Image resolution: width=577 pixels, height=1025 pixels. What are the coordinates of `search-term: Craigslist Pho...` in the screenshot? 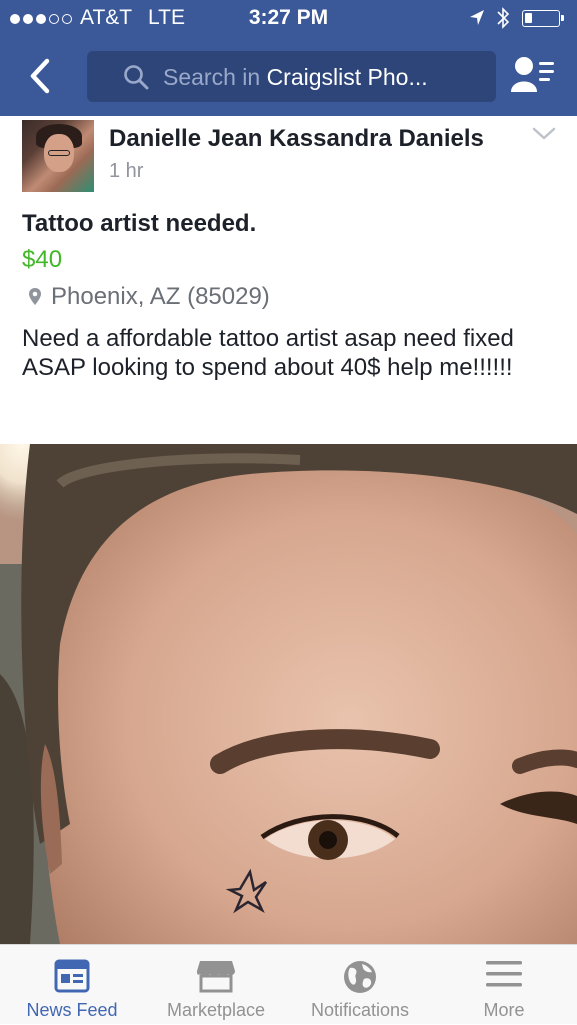 It's located at (347, 77).